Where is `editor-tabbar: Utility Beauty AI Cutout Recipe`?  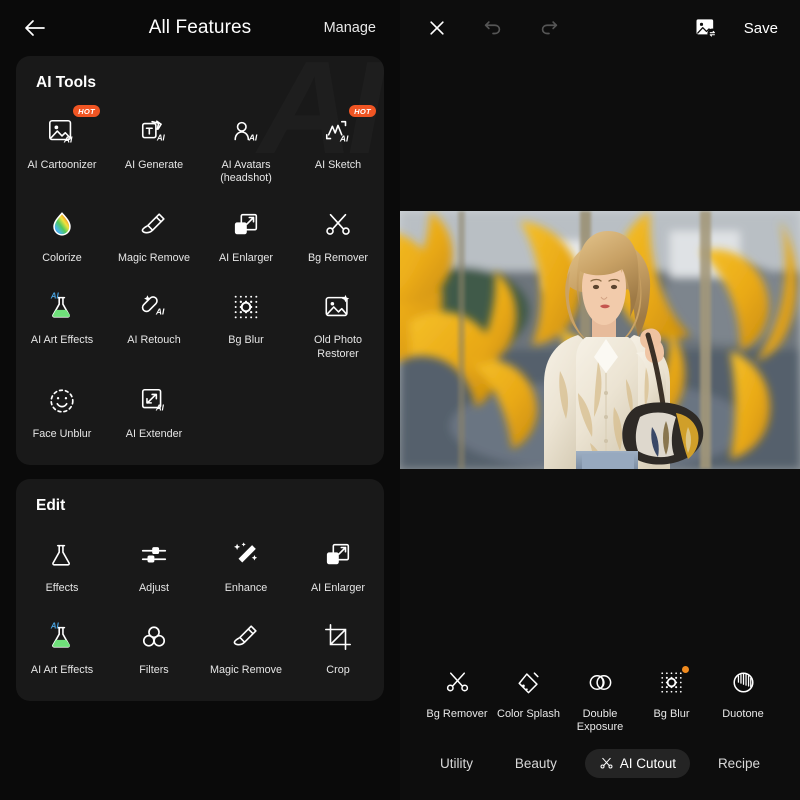
editor-tabbar: Utility Beauty AI Cutout Recipe is located at coordinates (600, 774).